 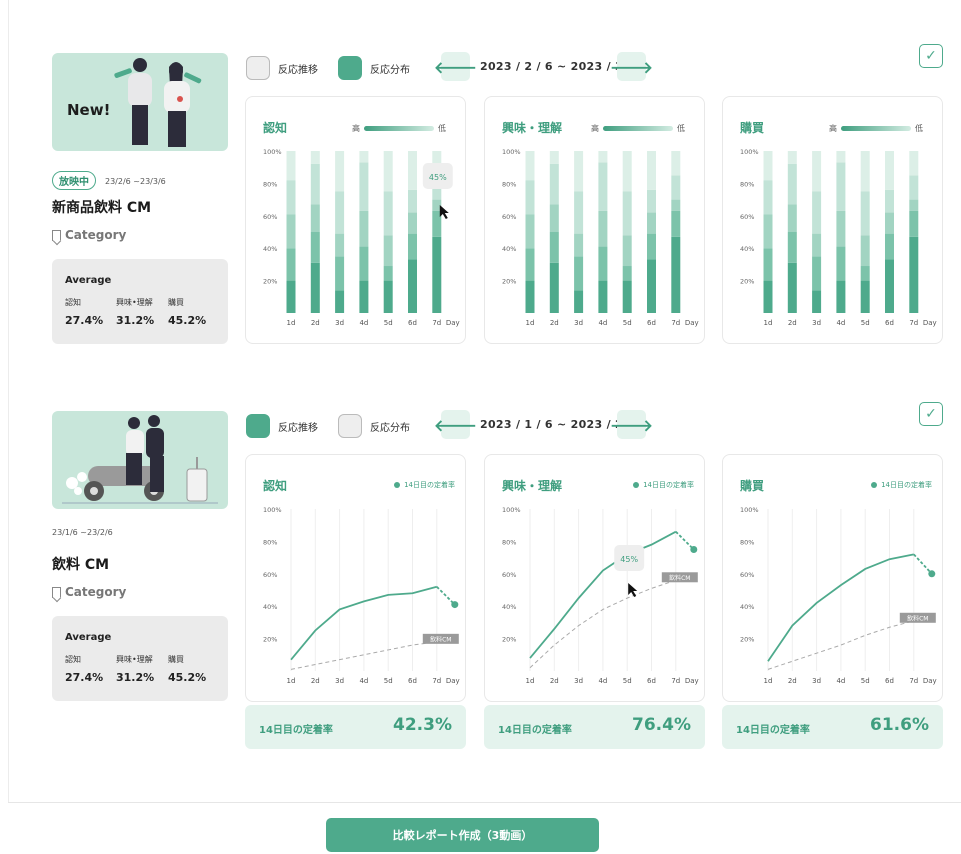 What do you see at coordinates (422, 725) in the screenshot?
I see `retention-value: 42.3%` at bounding box center [422, 725].